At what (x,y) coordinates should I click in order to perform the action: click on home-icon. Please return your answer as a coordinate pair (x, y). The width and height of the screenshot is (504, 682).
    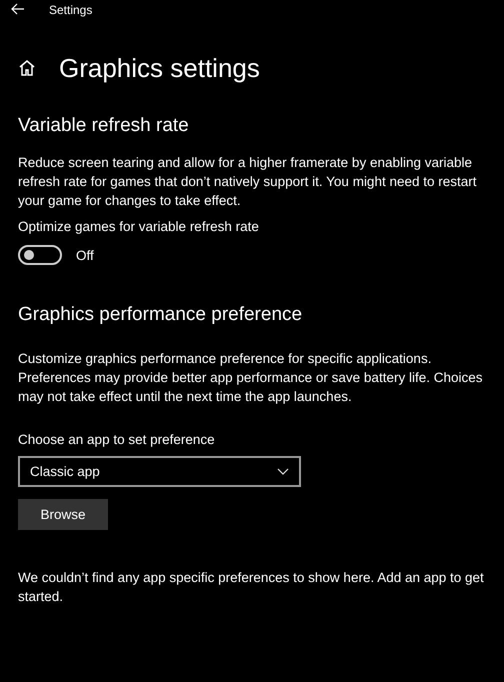
    Looking at the image, I should click on (27, 68).